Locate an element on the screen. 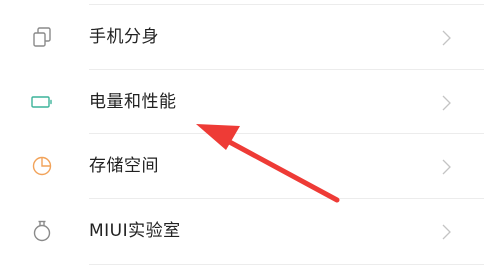 The width and height of the screenshot is (484, 273). settings-item-label: 存储空间 is located at coordinates (124, 166).